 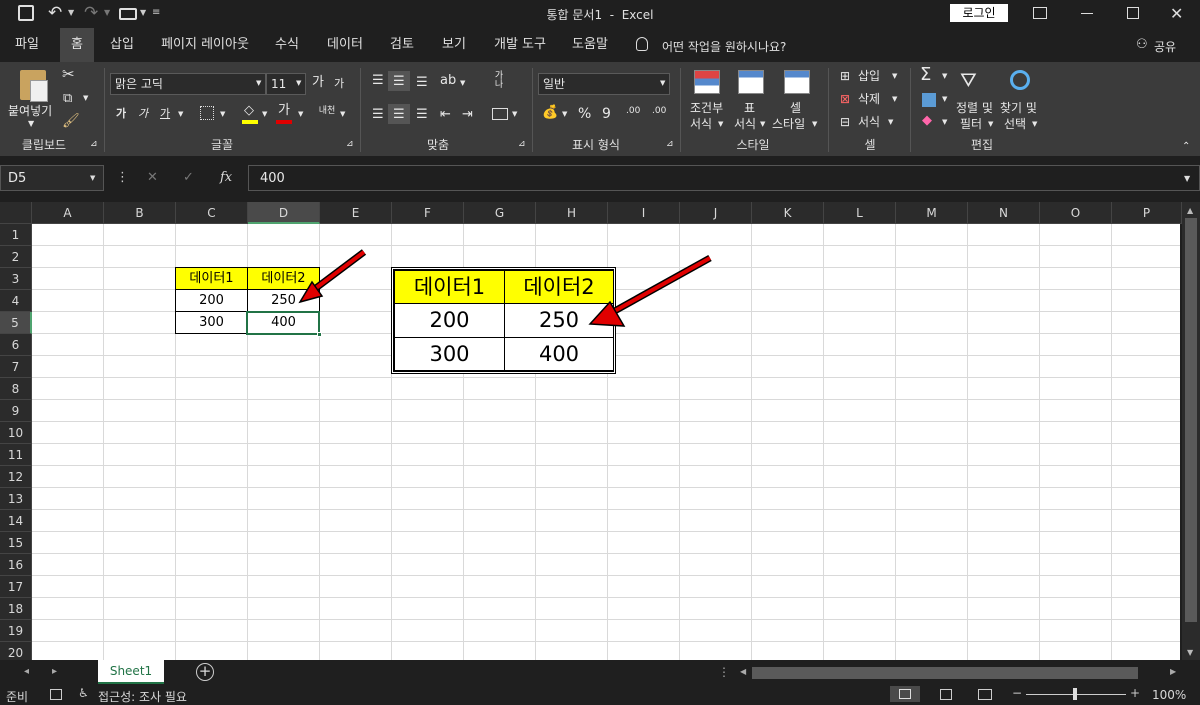 I want to click on row-header-5: 5, so click(x=16, y=323).